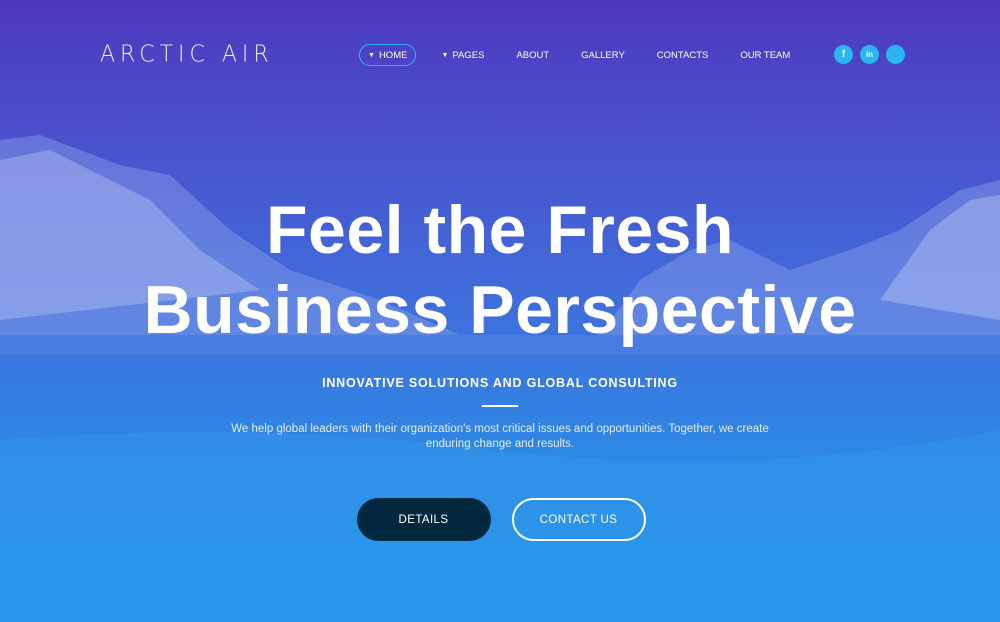 This screenshot has height=622, width=1000. Describe the element at coordinates (393, 55) in the screenshot. I see `nav-label: HOME` at that location.